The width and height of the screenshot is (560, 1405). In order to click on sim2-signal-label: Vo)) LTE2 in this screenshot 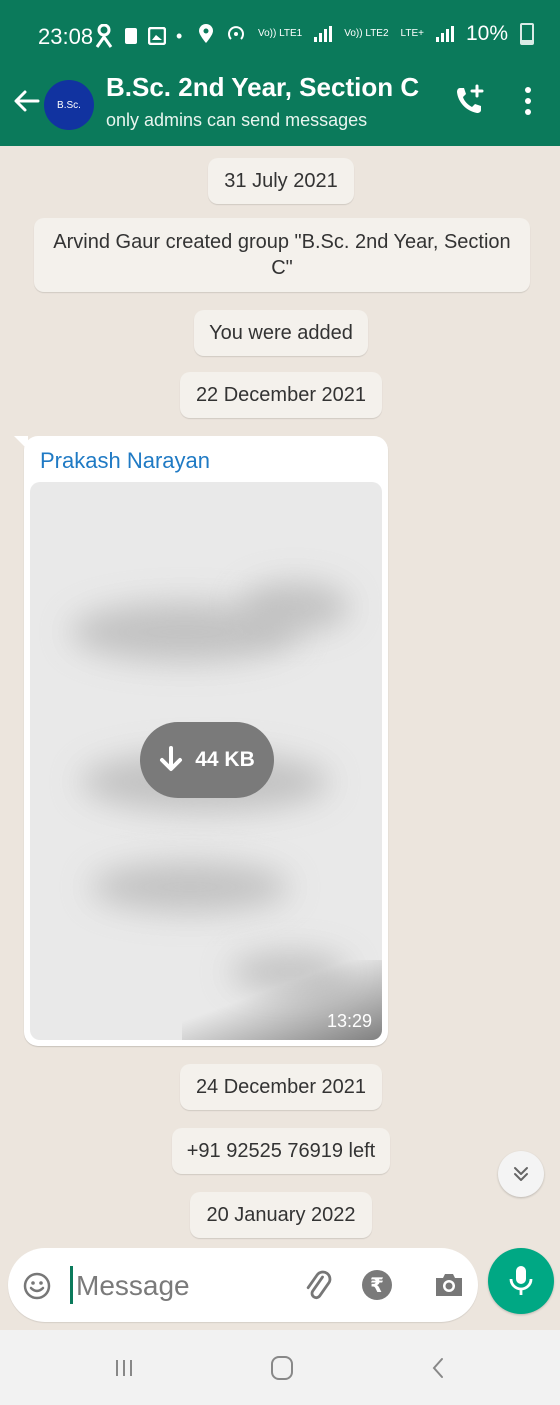, I will do `click(366, 33)`.